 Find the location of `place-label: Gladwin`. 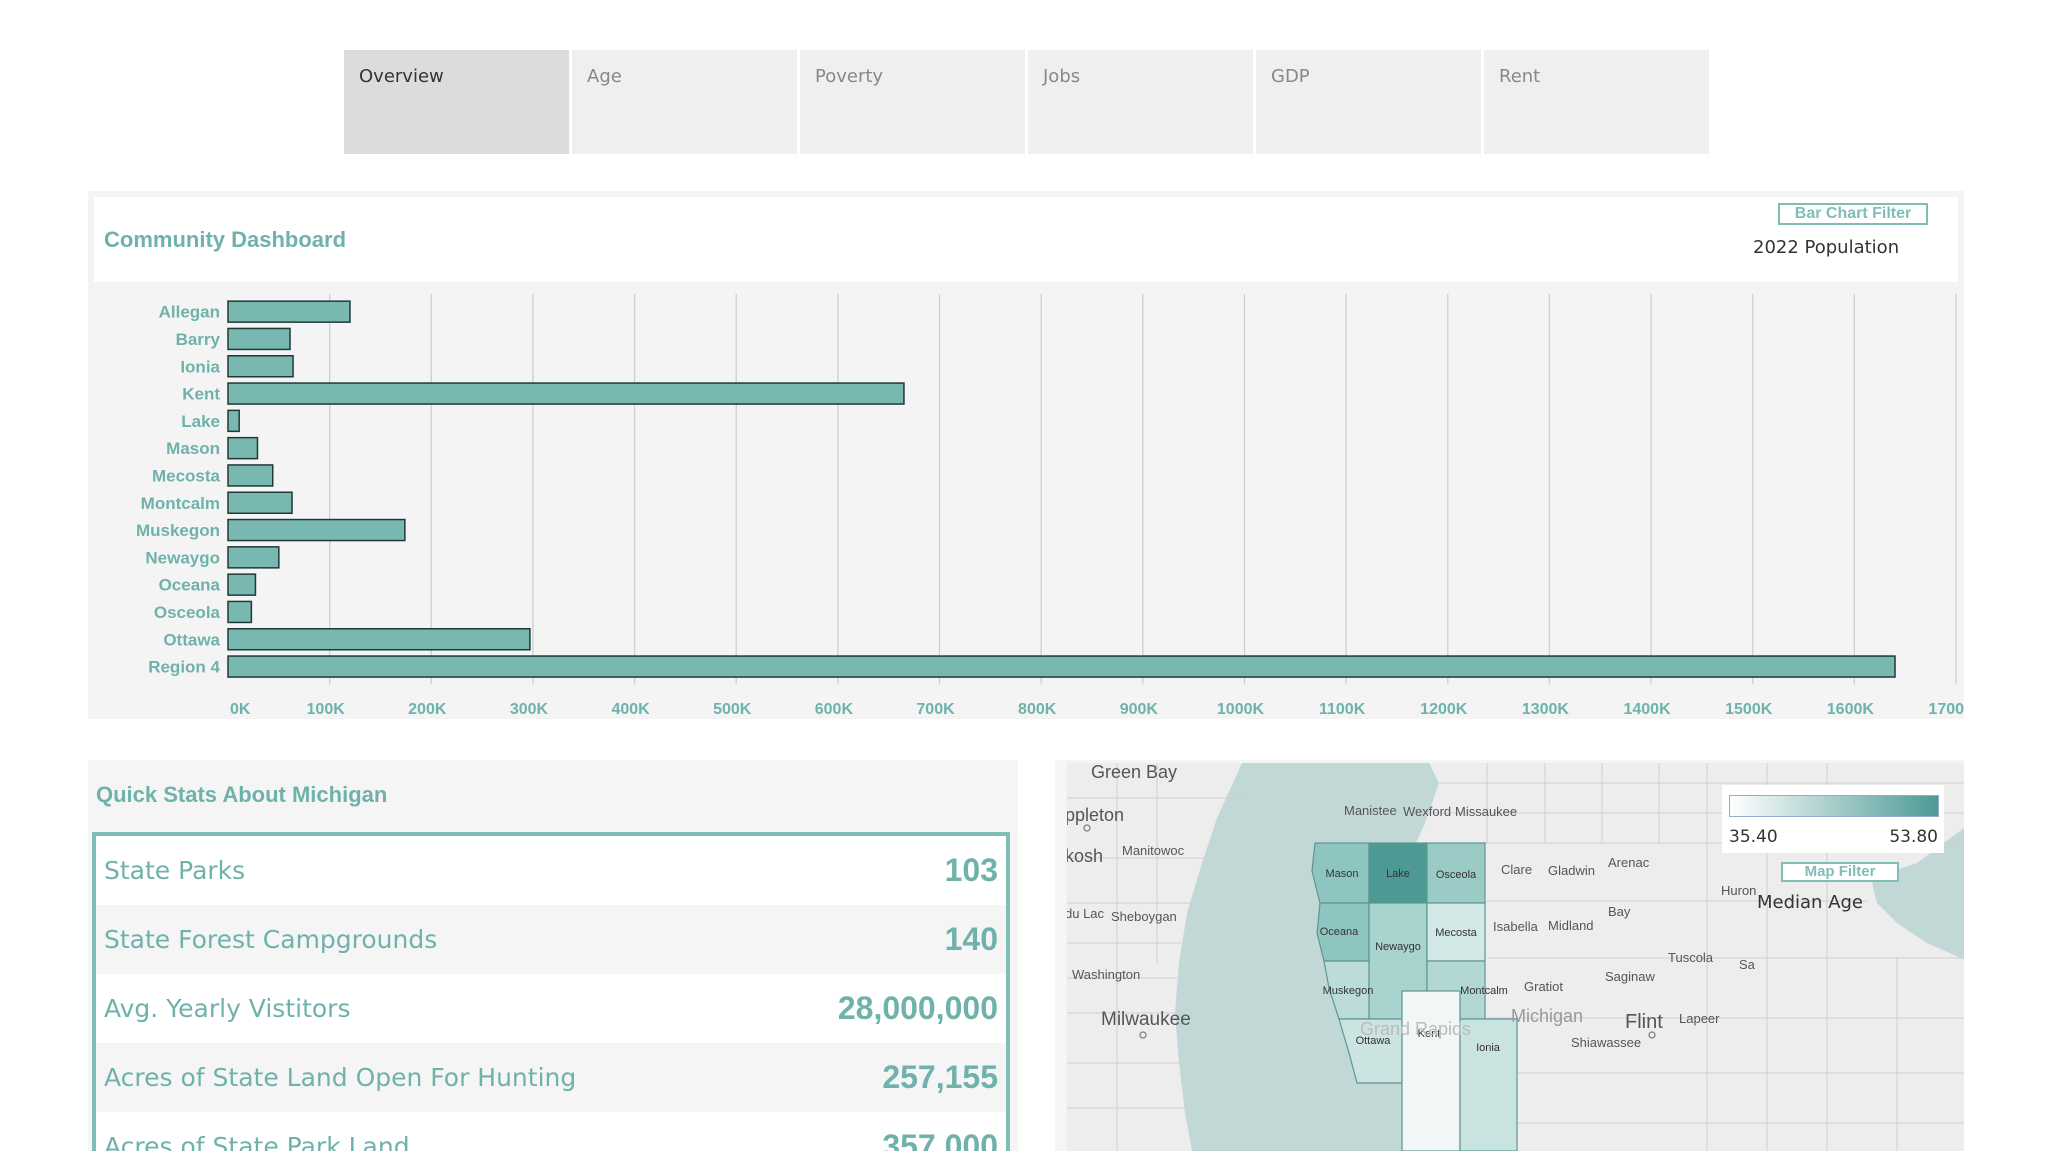

place-label: Gladwin is located at coordinates (1571, 870).